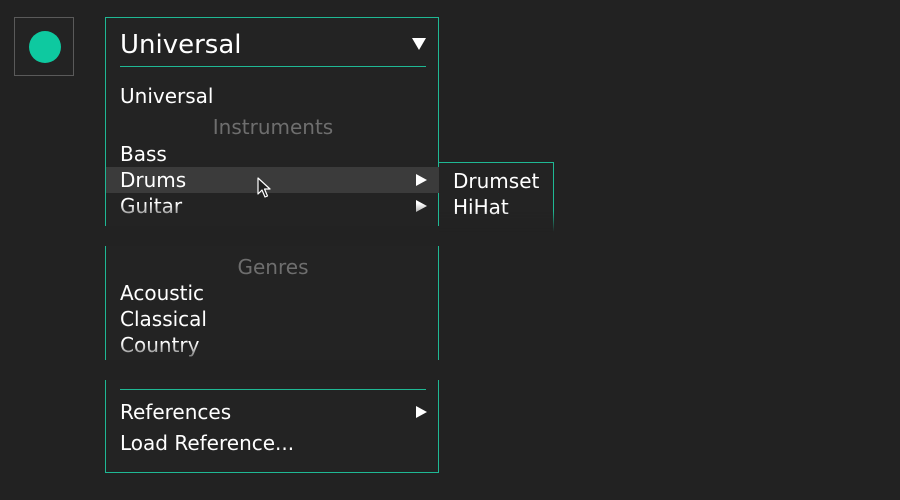 This screenshot has width=900, height=500. I want to click on menu-divider, so click(273, 389).